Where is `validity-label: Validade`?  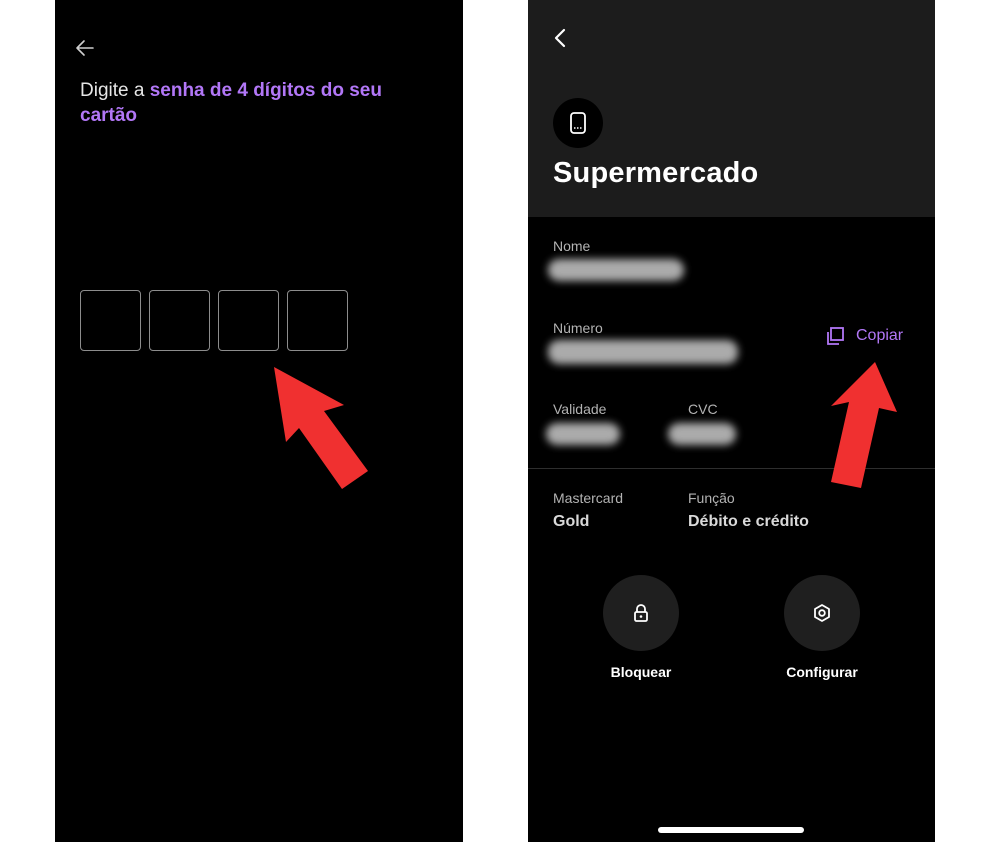 validity-label: Validade is located at coordinates (580, 409).